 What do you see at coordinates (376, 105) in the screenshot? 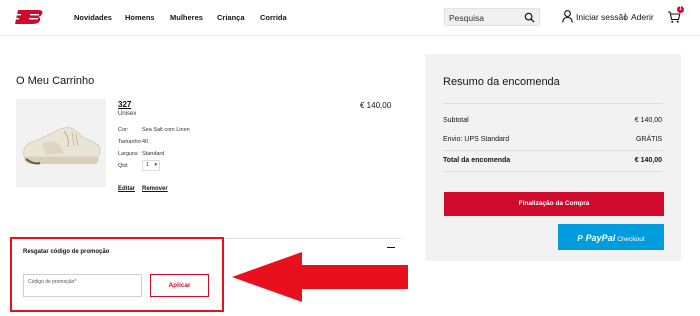
I see `product-price: € 140,00` at bounding box center [376, 105].